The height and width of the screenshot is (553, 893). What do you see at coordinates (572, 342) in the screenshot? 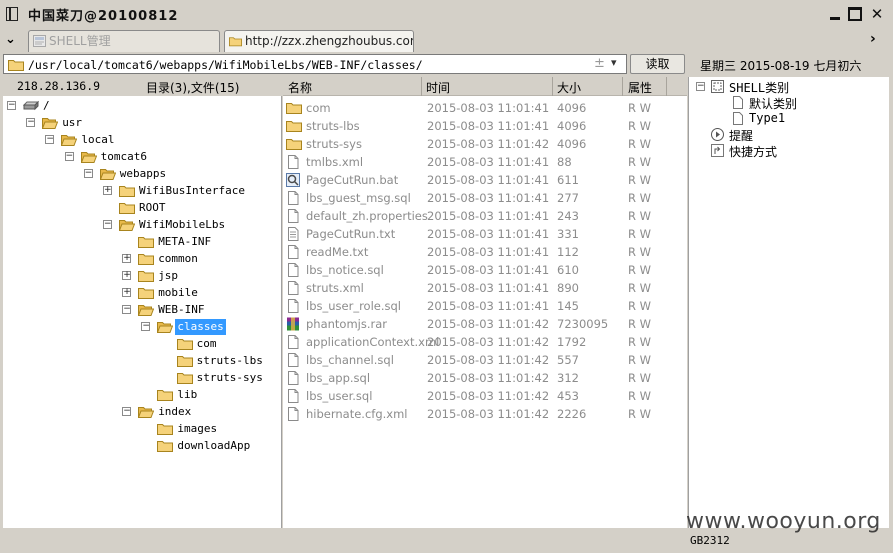
I see `file-size: 1792` at bounding box center [572, 342].